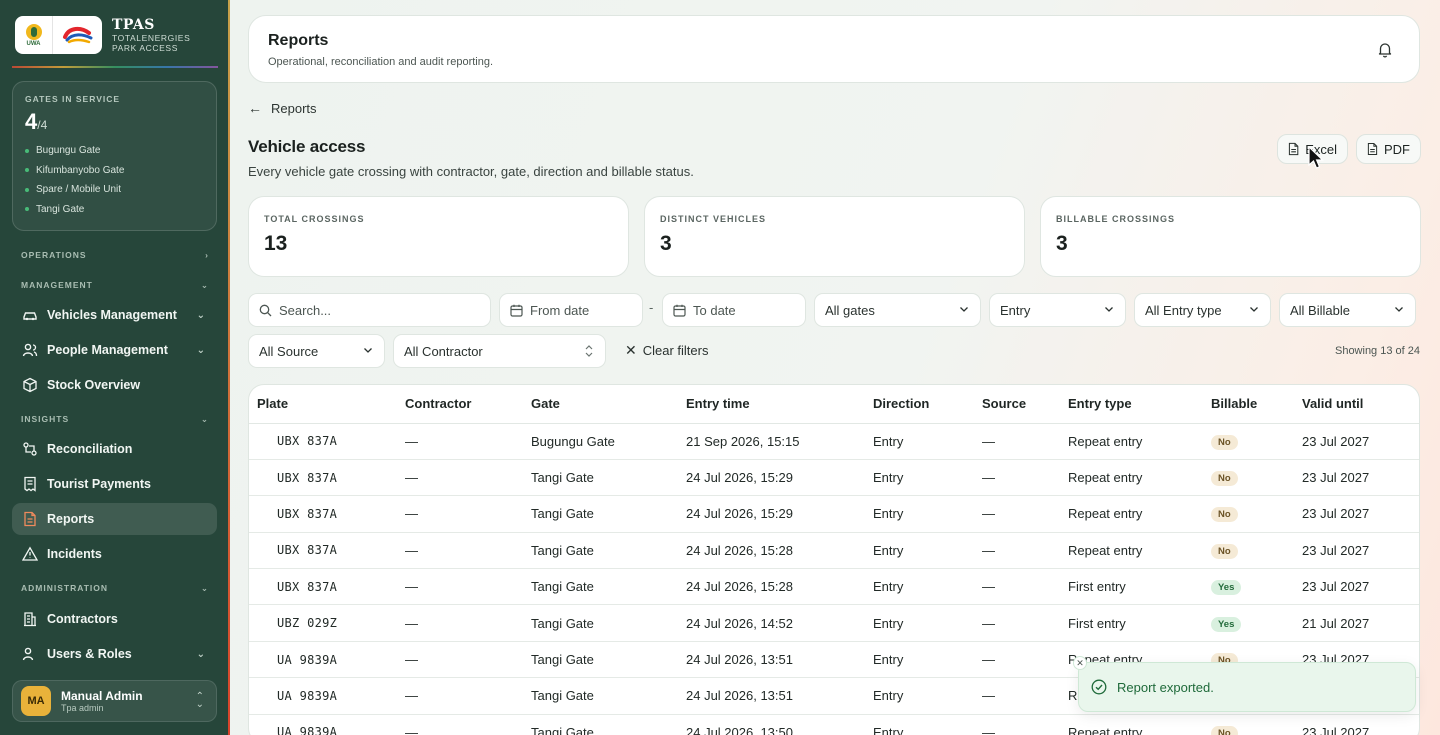  I want to click on arrow-left-icon: ←, so click(255, 108).